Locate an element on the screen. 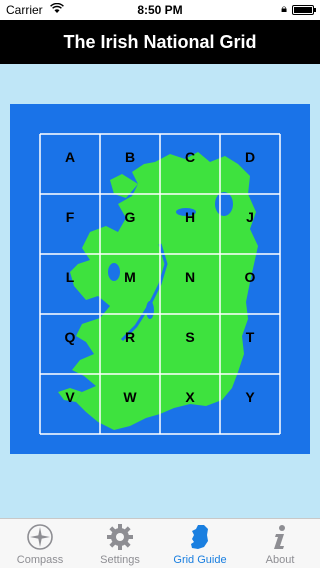  tab-compass: Compass is located at coordinates (40, 544).